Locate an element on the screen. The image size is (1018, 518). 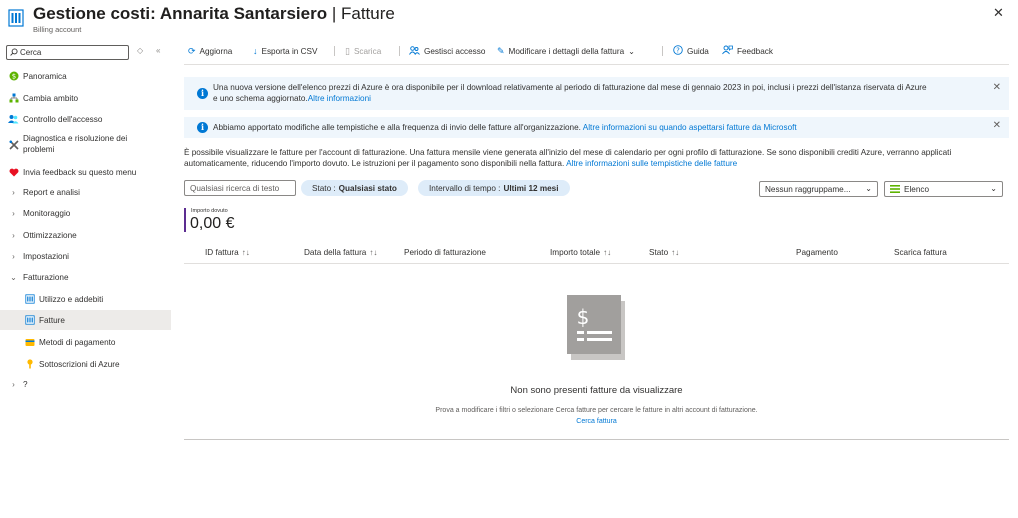
status-filter-pill: Stato : Qualsiasi stato is located at coordinates (354, 188).